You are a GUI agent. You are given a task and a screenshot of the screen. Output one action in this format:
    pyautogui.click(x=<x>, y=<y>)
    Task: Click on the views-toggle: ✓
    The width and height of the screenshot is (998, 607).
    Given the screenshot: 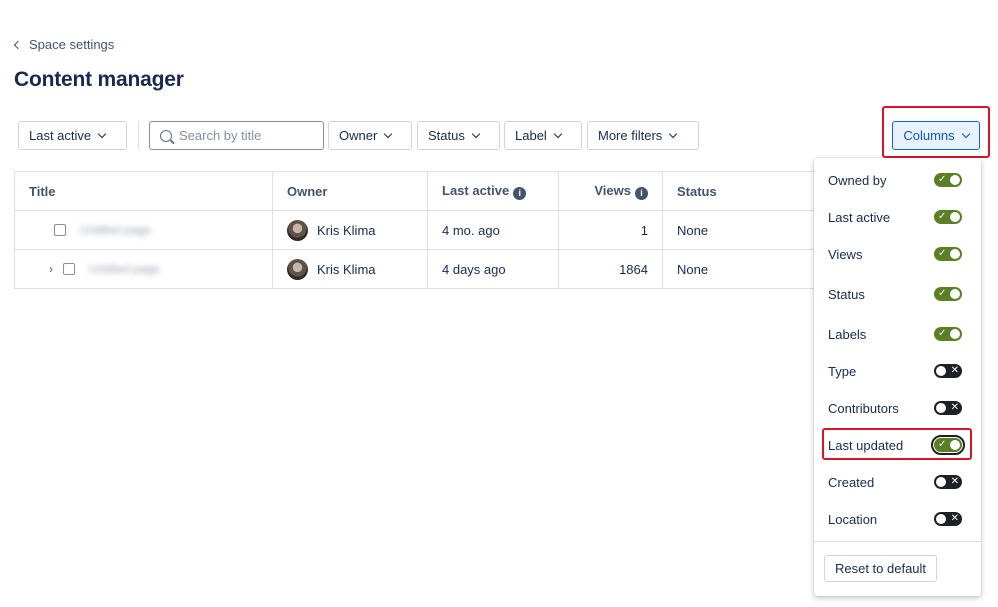 What is the action you would take?
    pyautogui.click(x=948, y=254)
    